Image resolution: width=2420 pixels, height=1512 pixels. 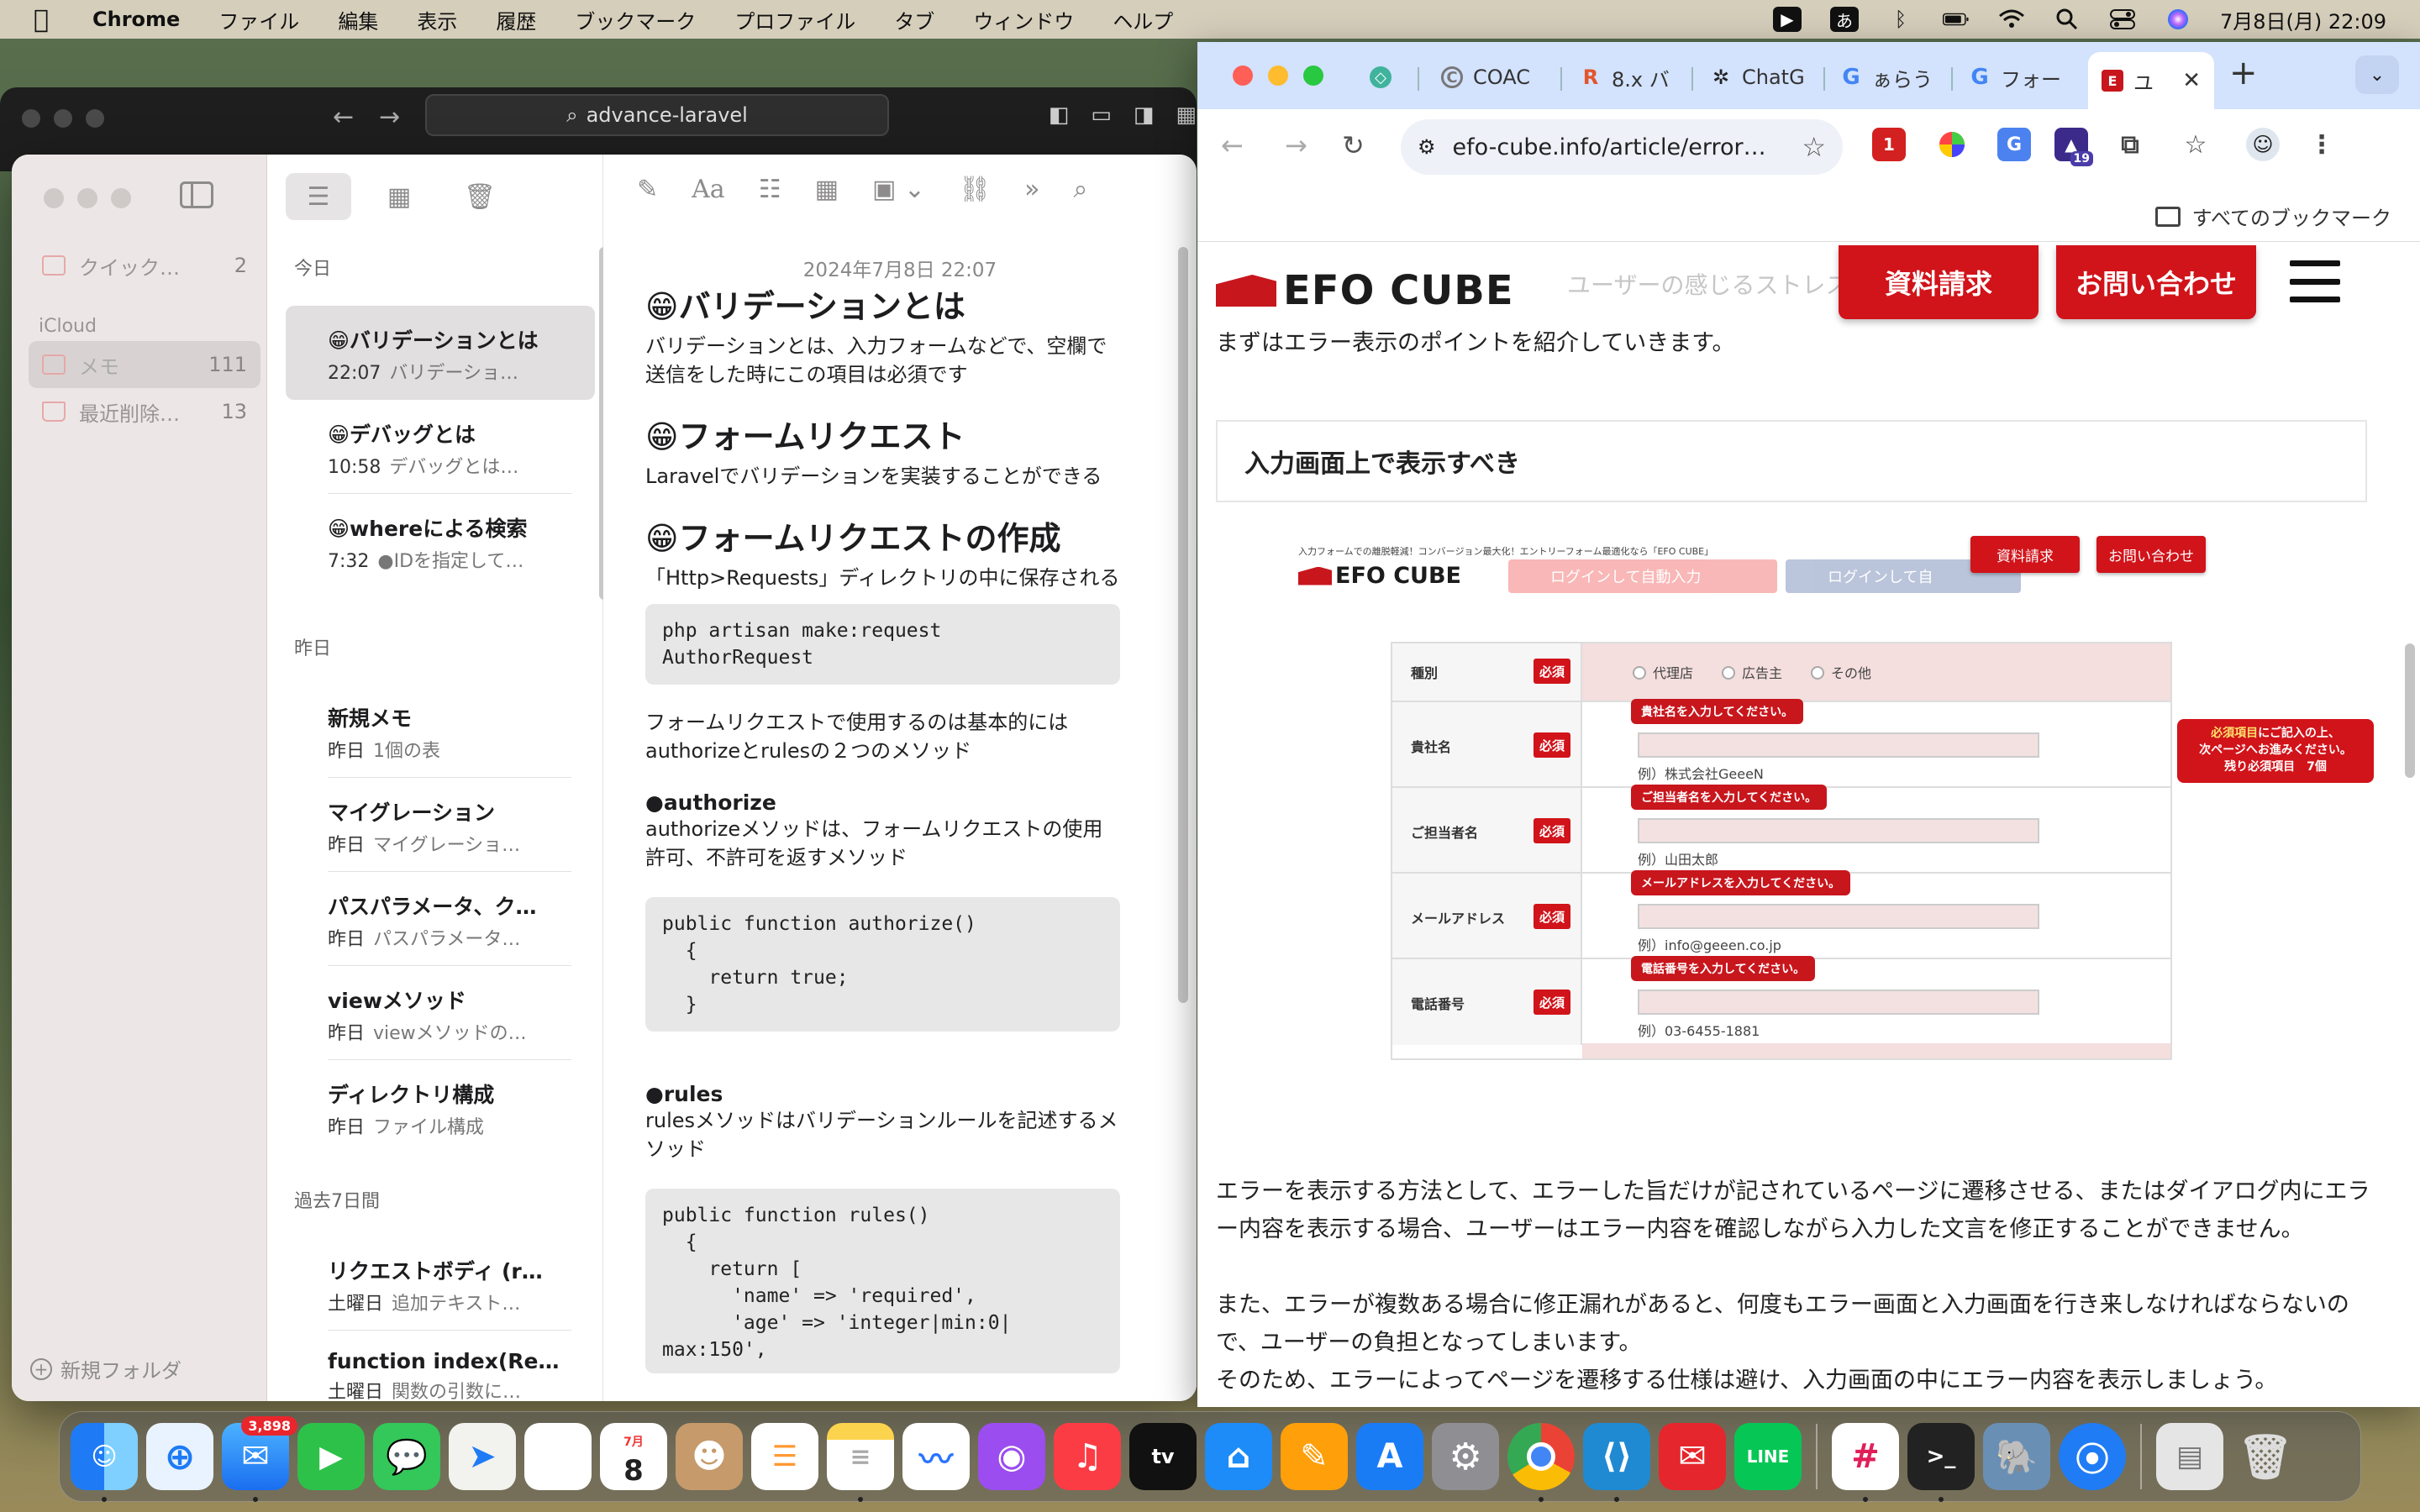 I want to click on delete-icon: 🗑, so click(x=480, y=196).